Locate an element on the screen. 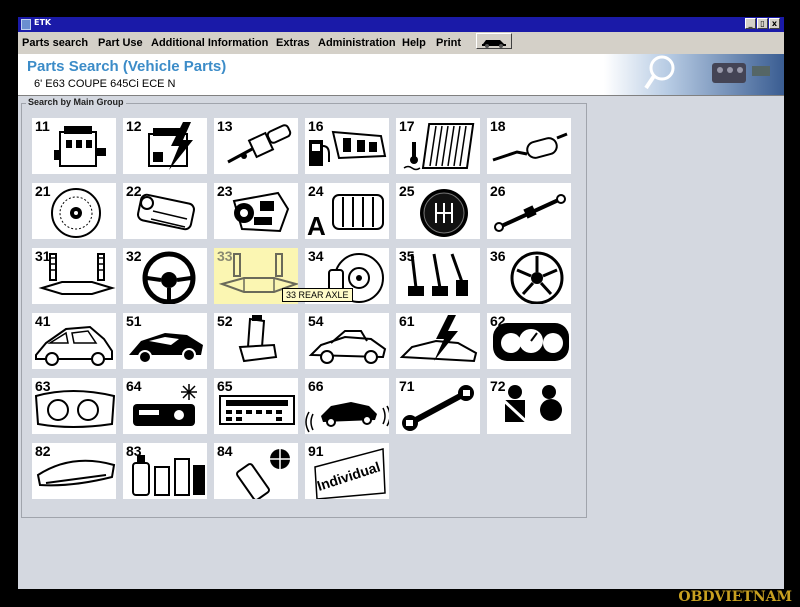  main-group-number: 84 is located at coordinates (225, 451).